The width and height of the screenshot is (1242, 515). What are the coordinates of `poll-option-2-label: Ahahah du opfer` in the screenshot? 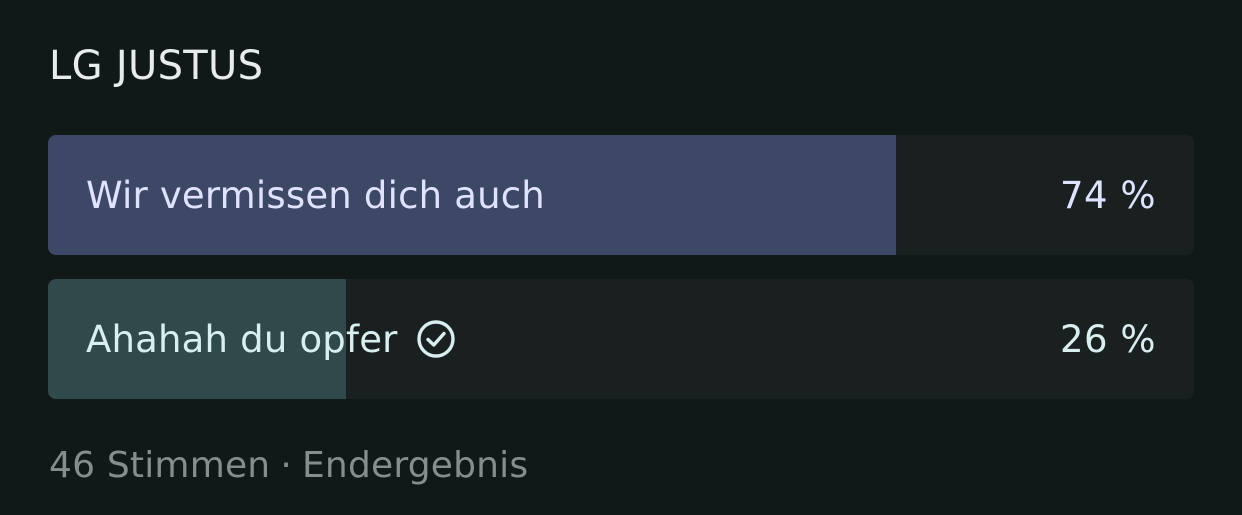 It's located at (242, 339).